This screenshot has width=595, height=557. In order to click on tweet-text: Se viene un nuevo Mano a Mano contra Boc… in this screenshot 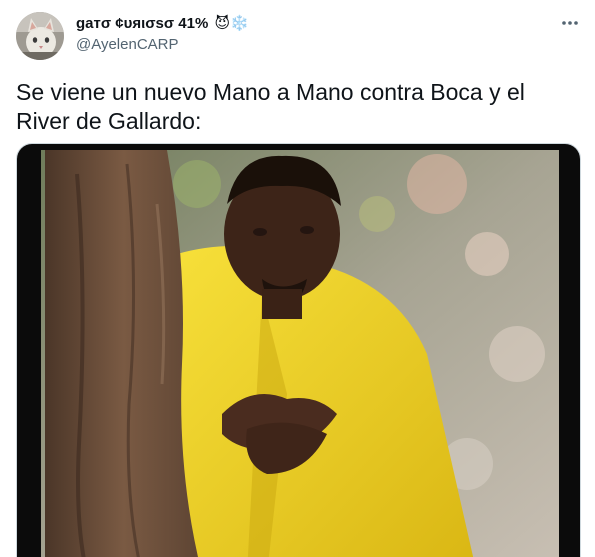, I will do `click(270, 106)`.